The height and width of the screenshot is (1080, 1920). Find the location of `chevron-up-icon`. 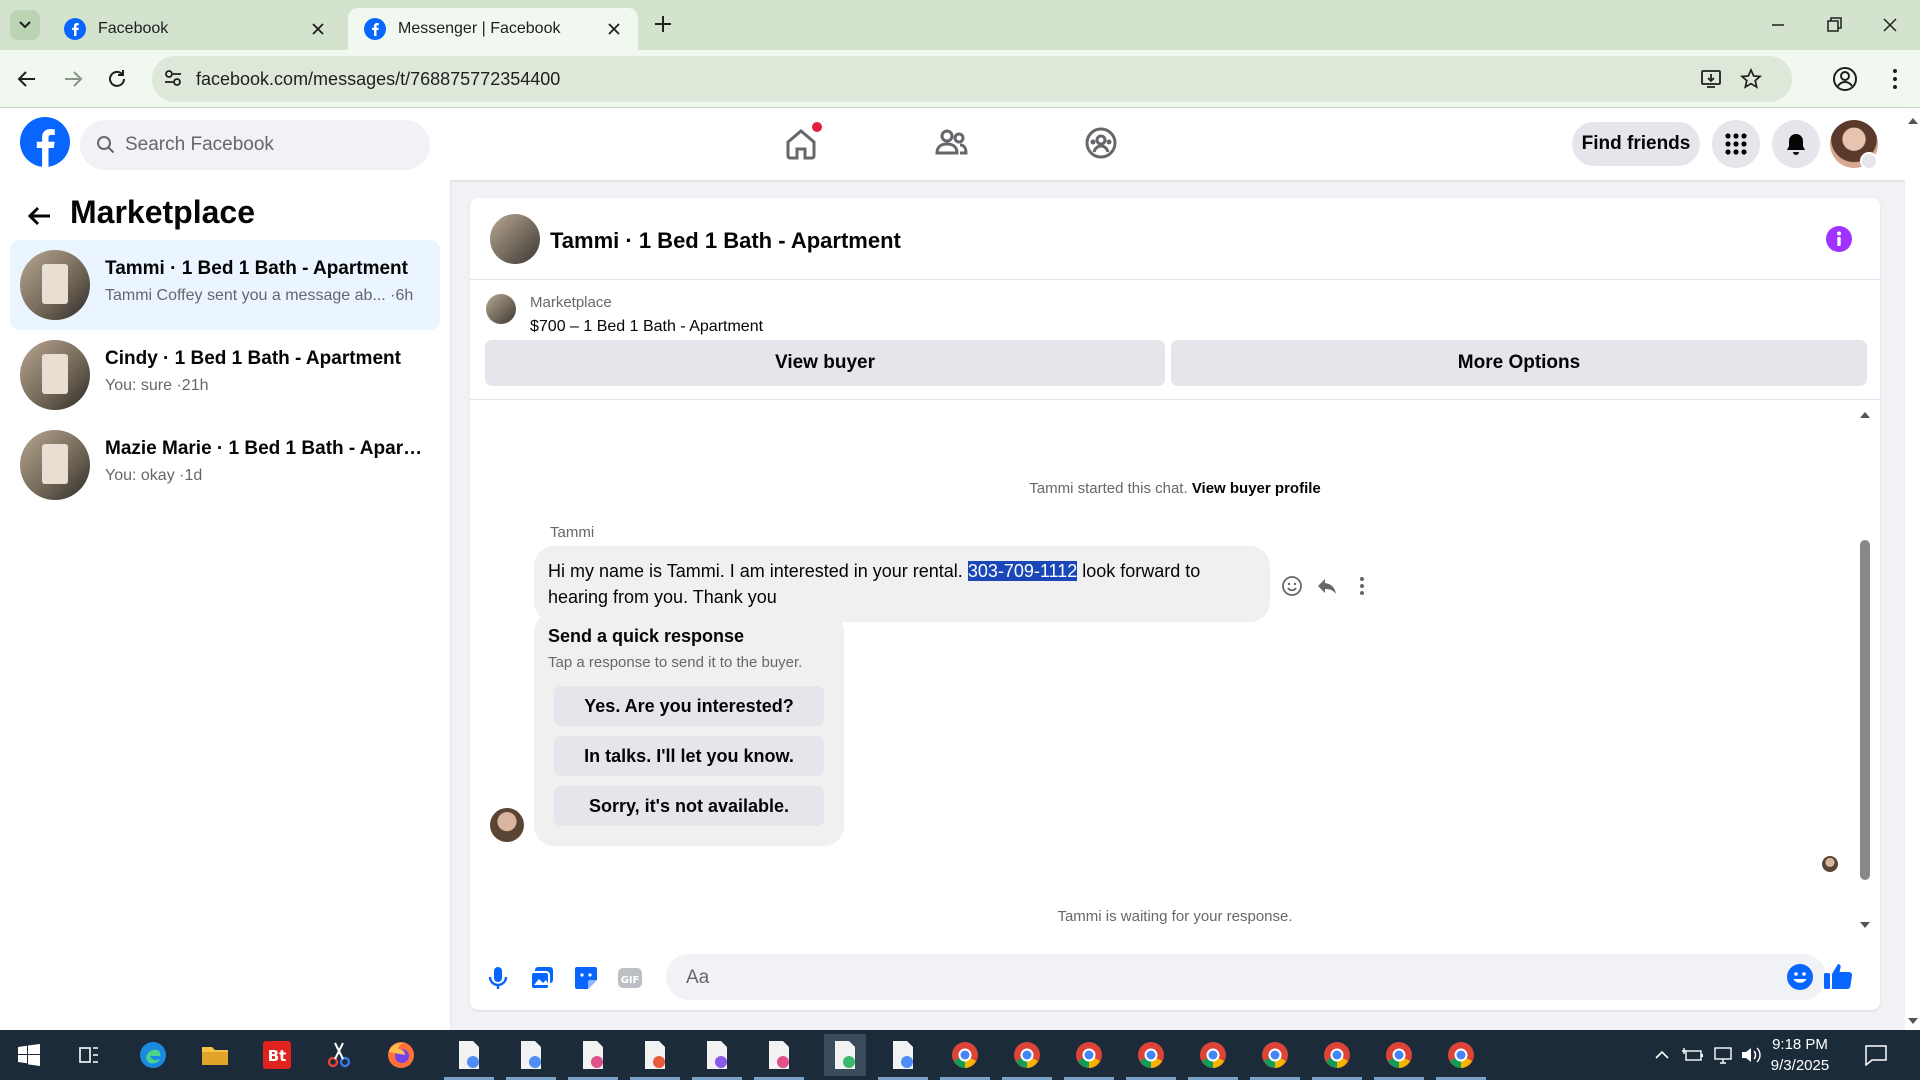

chevron-up-icon is located at coordinates (1662, 1055).